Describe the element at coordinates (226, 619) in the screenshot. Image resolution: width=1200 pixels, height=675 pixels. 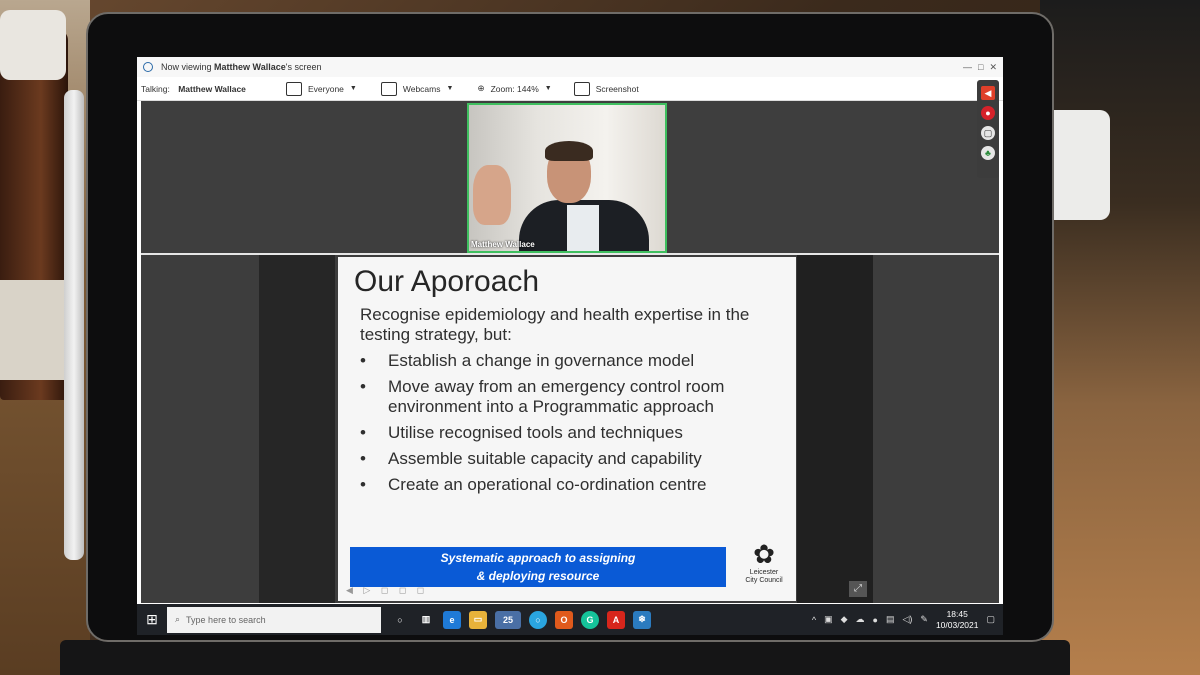
I see `search-placeholder: Type here to search` at that location.